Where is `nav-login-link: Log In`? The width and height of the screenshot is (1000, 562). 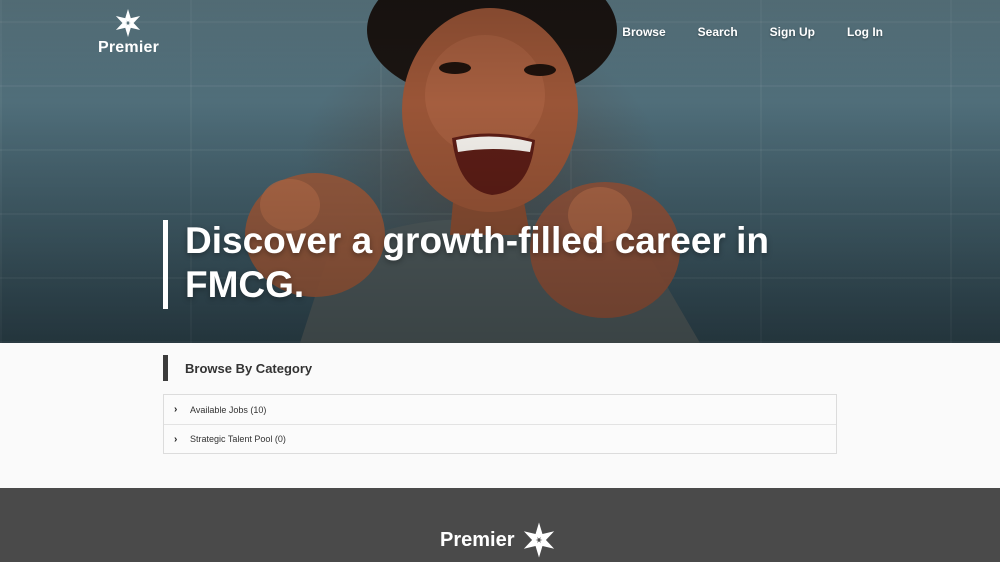
nav-login-link: Log In is located at coordinates (857, 32).